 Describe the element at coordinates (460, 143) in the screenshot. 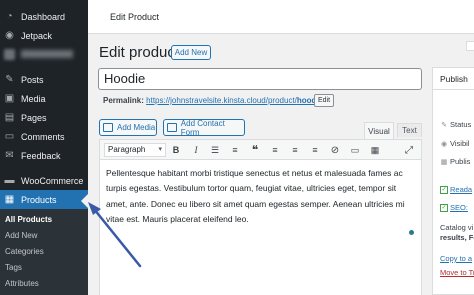

I see `visibility-label: Visibil` at that location.